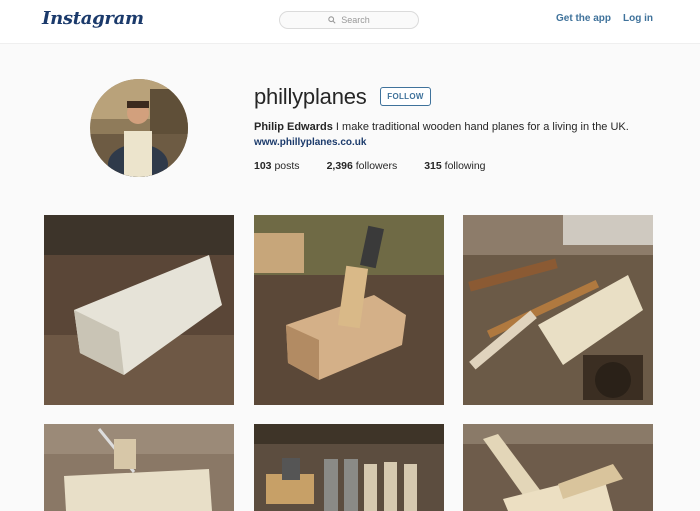 The height and width of the screenshot is (511, 700). What do you see at coordinates (583, 18) in the screenshot?
I see `get-the-app-link: Get the app` at bounding box center [583, 18].